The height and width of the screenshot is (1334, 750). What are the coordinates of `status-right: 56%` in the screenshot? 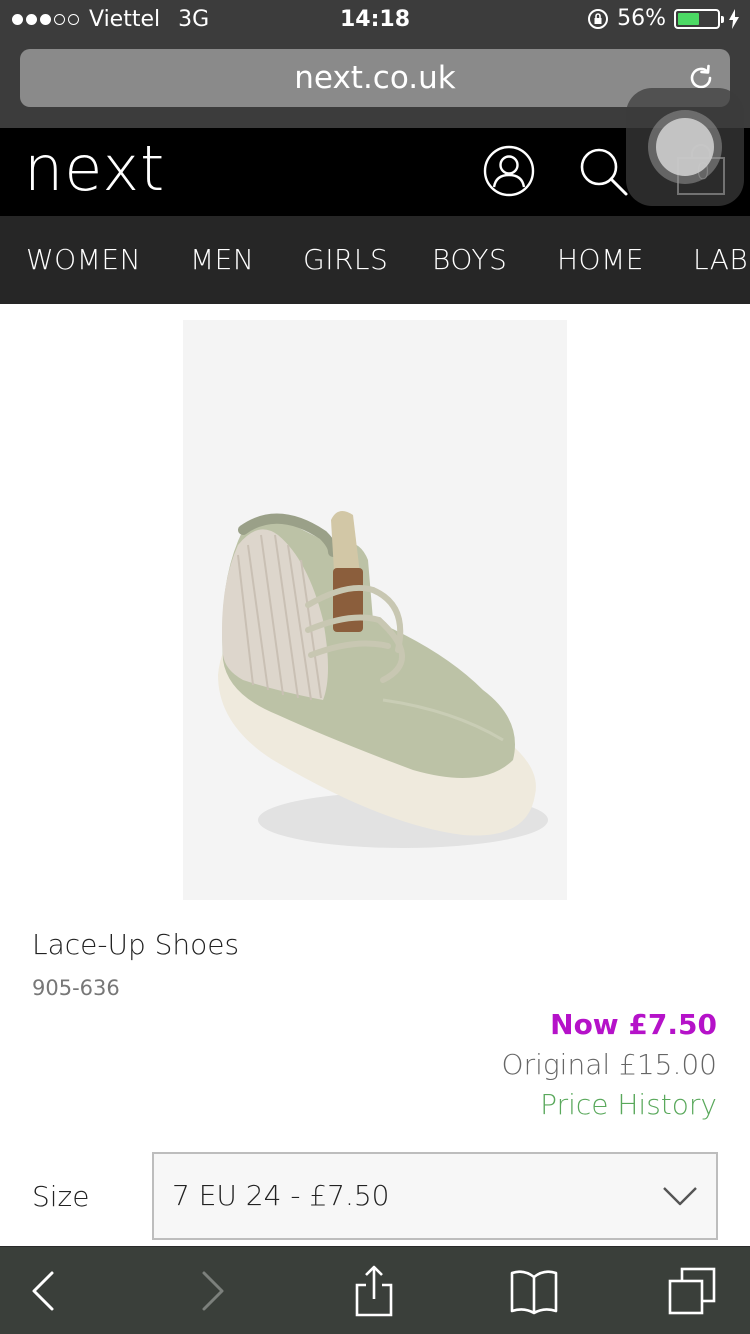 It's located at (663, 18).